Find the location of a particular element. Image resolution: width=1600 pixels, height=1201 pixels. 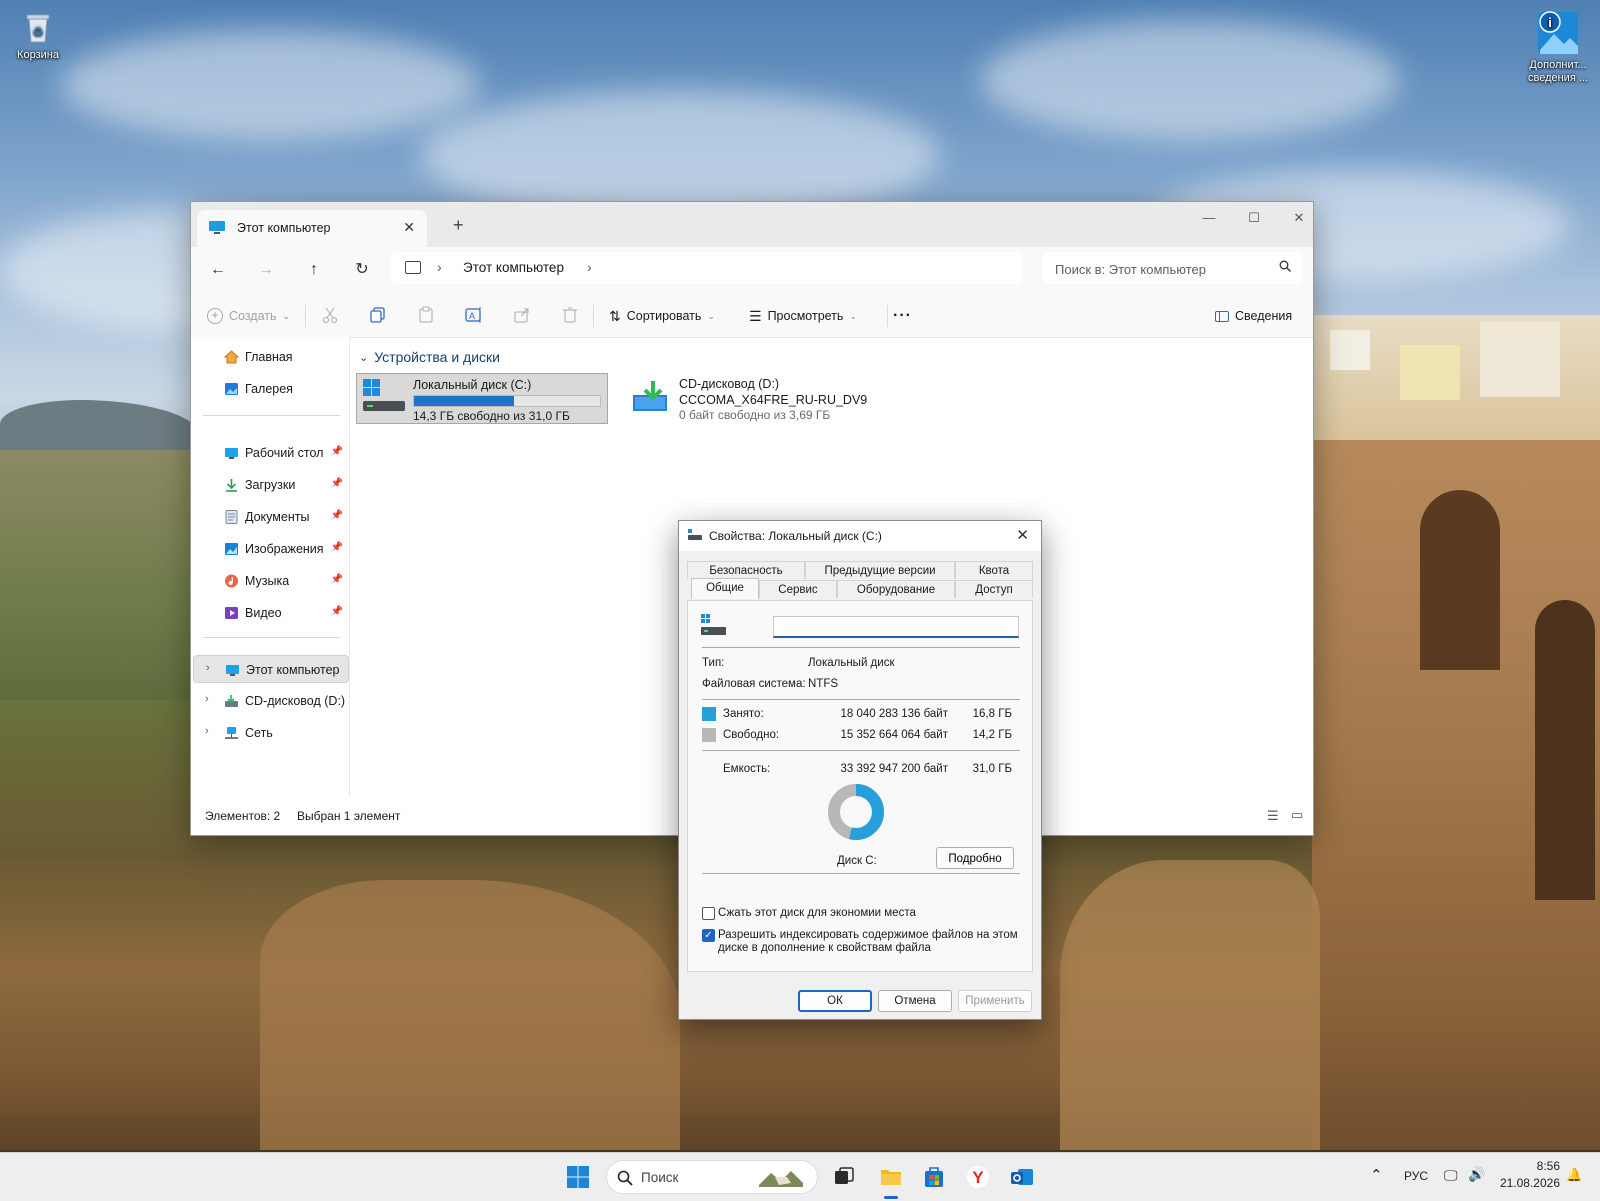

share-icon is located at coordinates (522, 315).